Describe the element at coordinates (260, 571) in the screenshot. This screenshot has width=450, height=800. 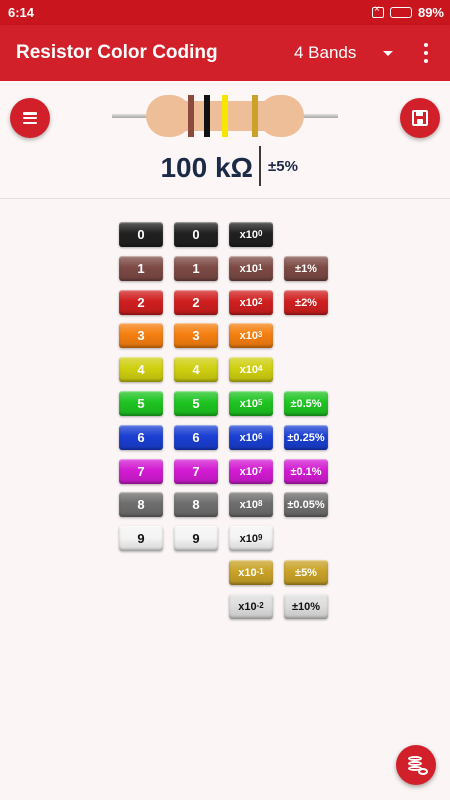
I see `multiplier-exponent: -1` at that location.